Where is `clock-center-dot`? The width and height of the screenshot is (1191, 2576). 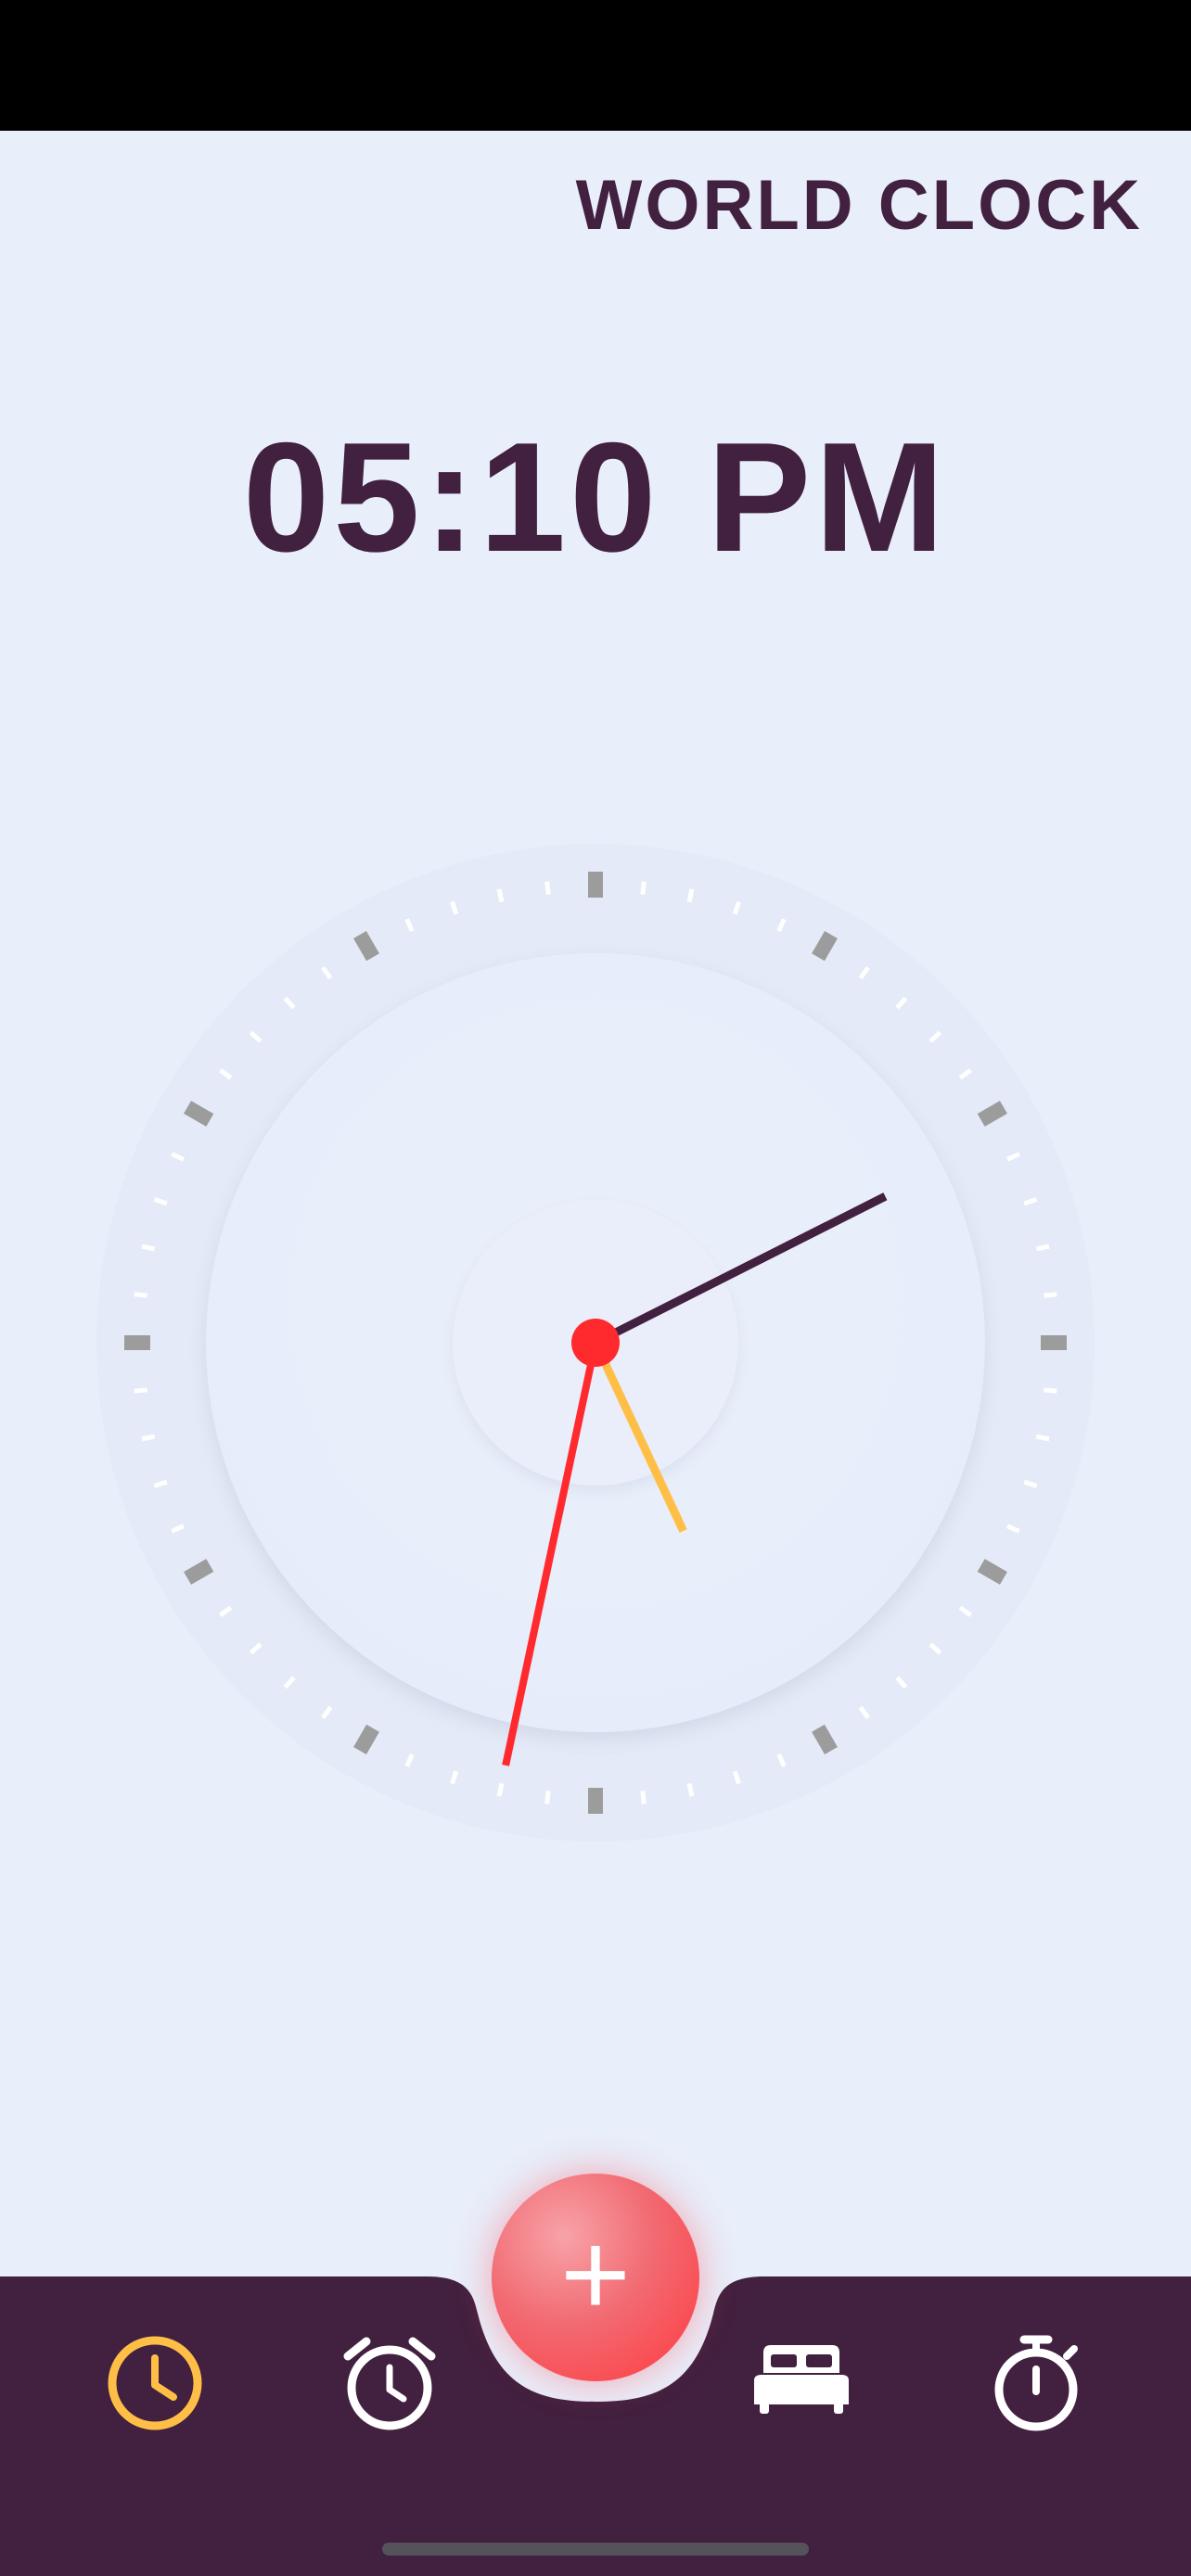
clock-center-dot is located at coordinates (595, 1343).